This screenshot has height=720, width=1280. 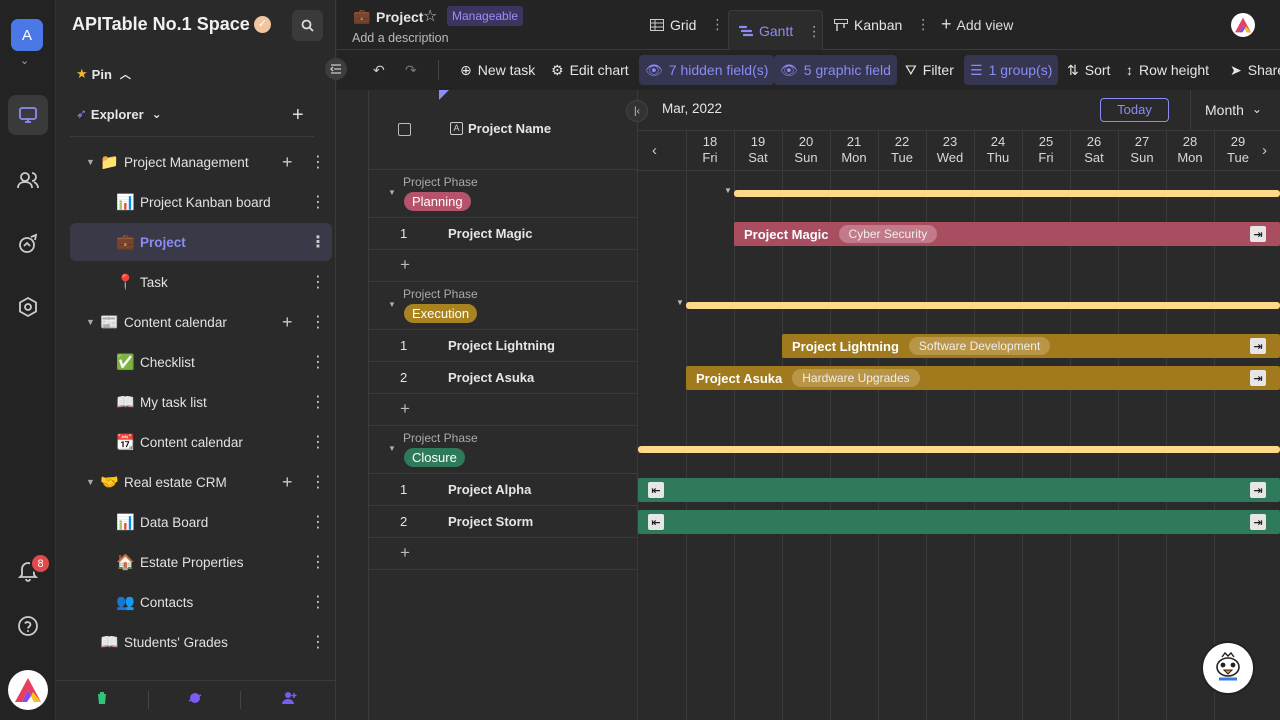 What do you see at coordinates (654, 150) in the screenshot?
I see `scroll-left-icon: ‹` at bounding box center [654, 150].